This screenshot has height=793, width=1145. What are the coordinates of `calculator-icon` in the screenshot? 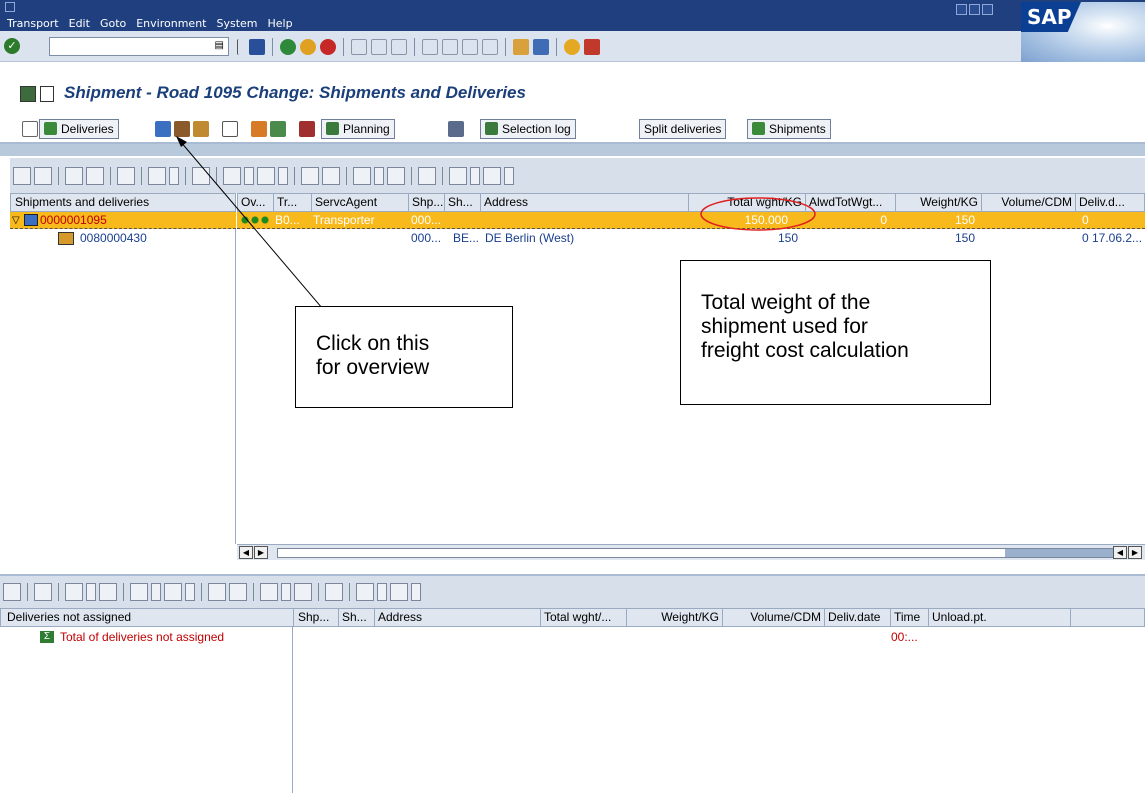 It's located at (456, 129).